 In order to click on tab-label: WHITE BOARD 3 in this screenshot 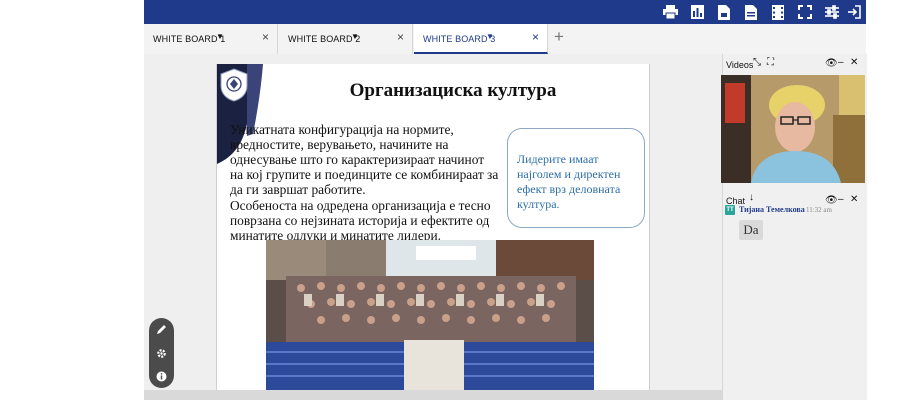, I will do `click(459, 39)`.